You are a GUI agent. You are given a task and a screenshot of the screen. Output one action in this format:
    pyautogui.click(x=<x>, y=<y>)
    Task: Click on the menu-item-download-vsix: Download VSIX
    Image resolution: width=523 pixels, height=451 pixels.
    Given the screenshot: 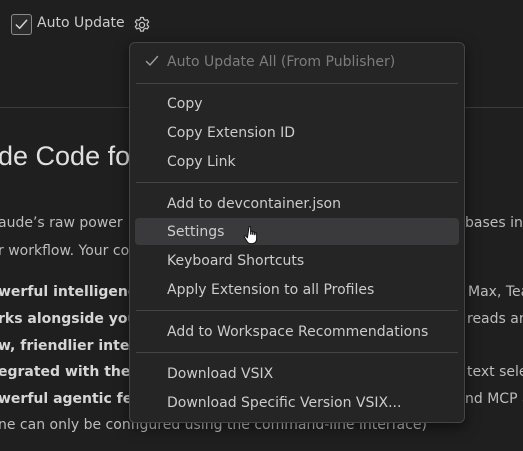 What is the action you would take?
    pyautogui.click(x=297, y=373)
    